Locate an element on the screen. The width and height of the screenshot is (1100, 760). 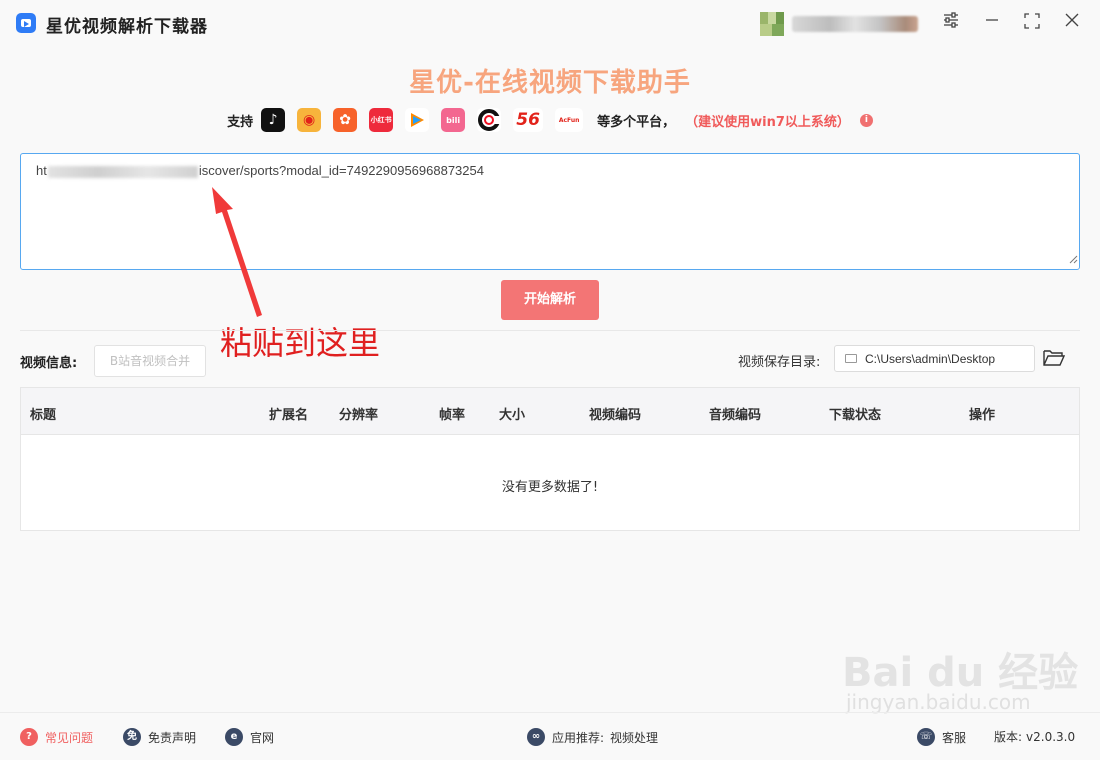
headline: 星优-在线视频下载助手 is located at coordinates (550, 83).